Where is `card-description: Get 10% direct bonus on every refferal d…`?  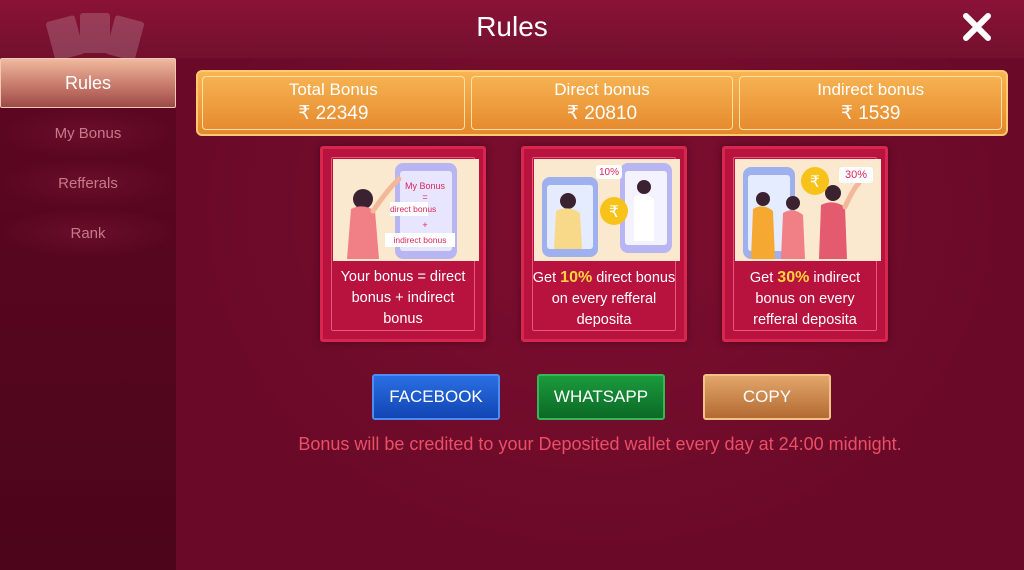 card-description: Get 10% direct bonus on every refferal d… is located at coordinates (604, 299).